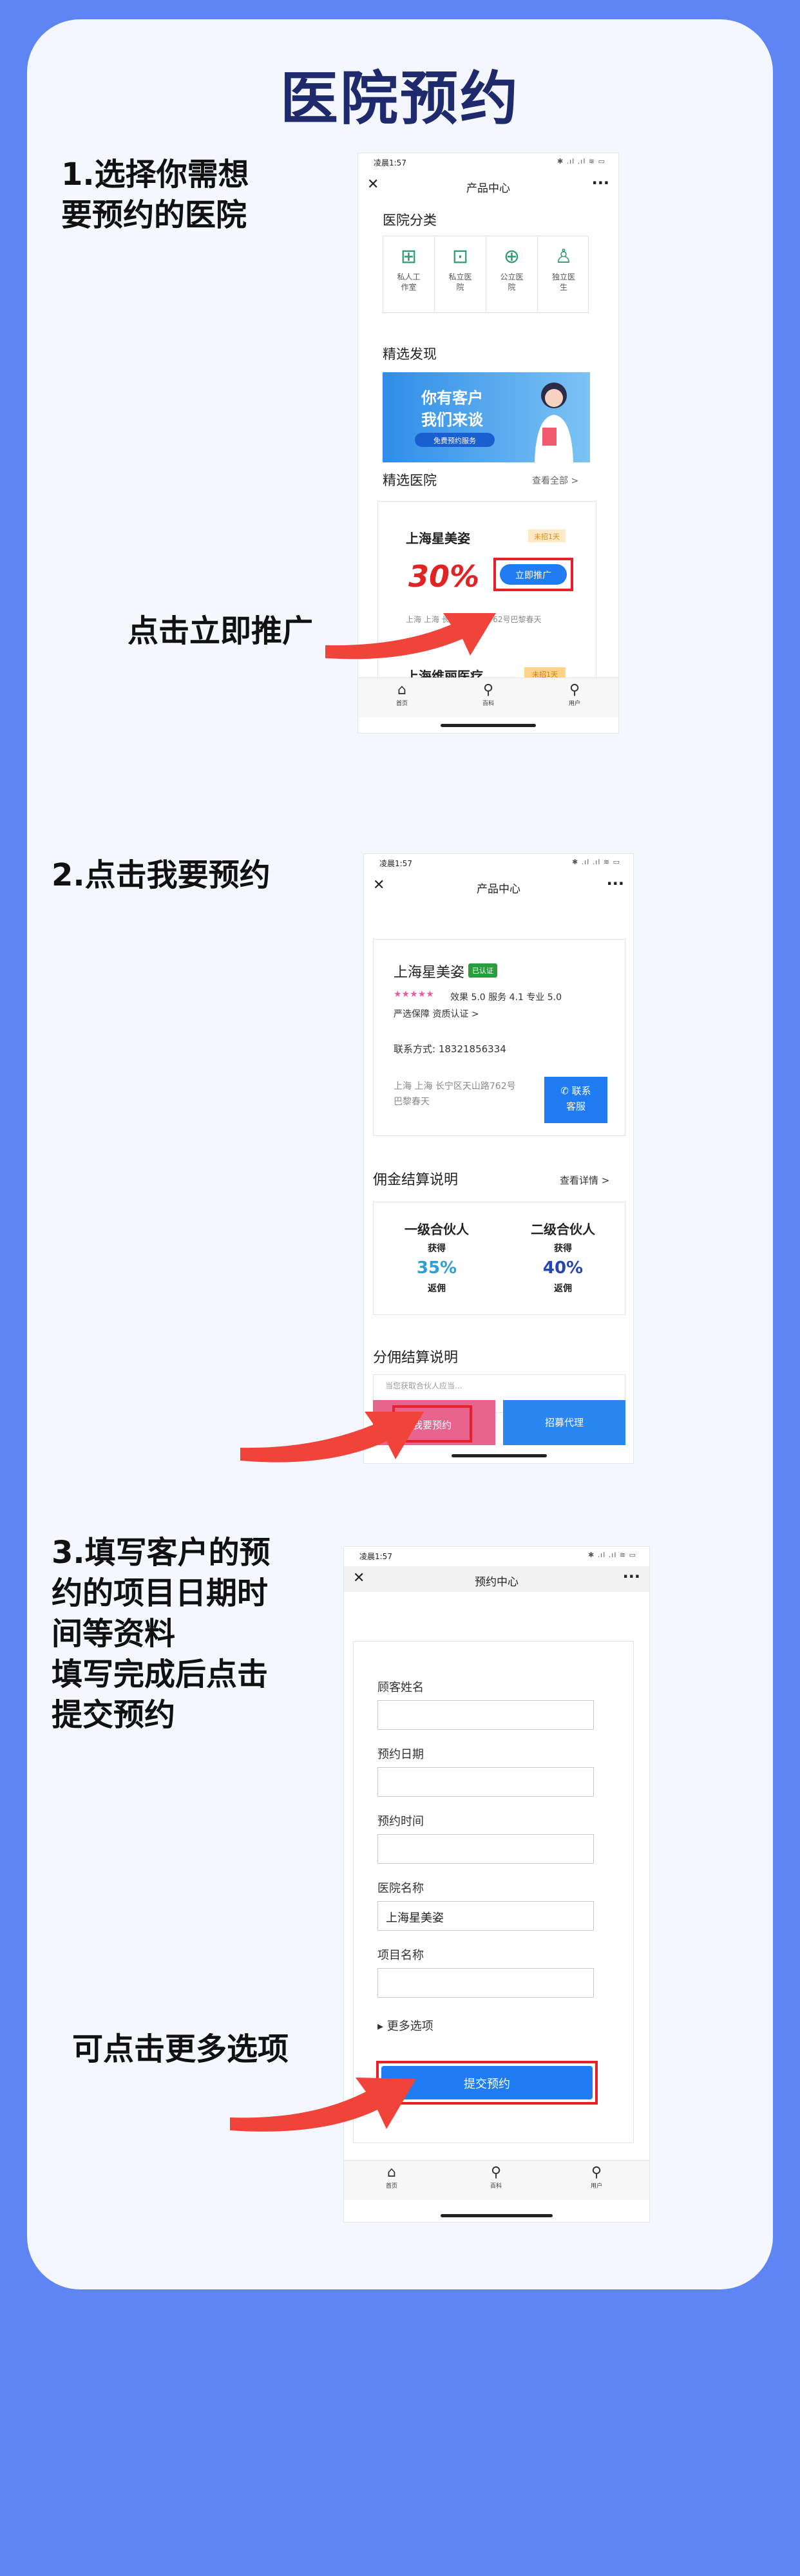  What do you see at coordinates (416, 1358) in the screenshot?
I see `split-title: 分佣结算说明` at bounding box center [416, 1358].